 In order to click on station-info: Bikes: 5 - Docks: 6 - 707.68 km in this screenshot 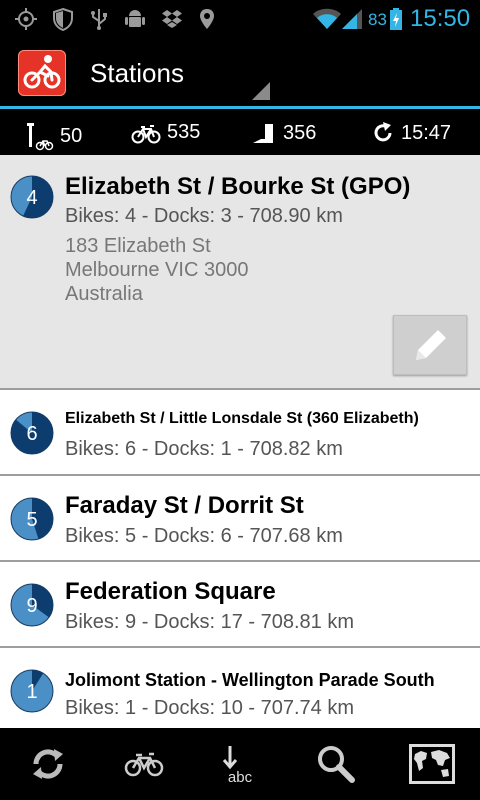, I will do `click(204, 536)`.